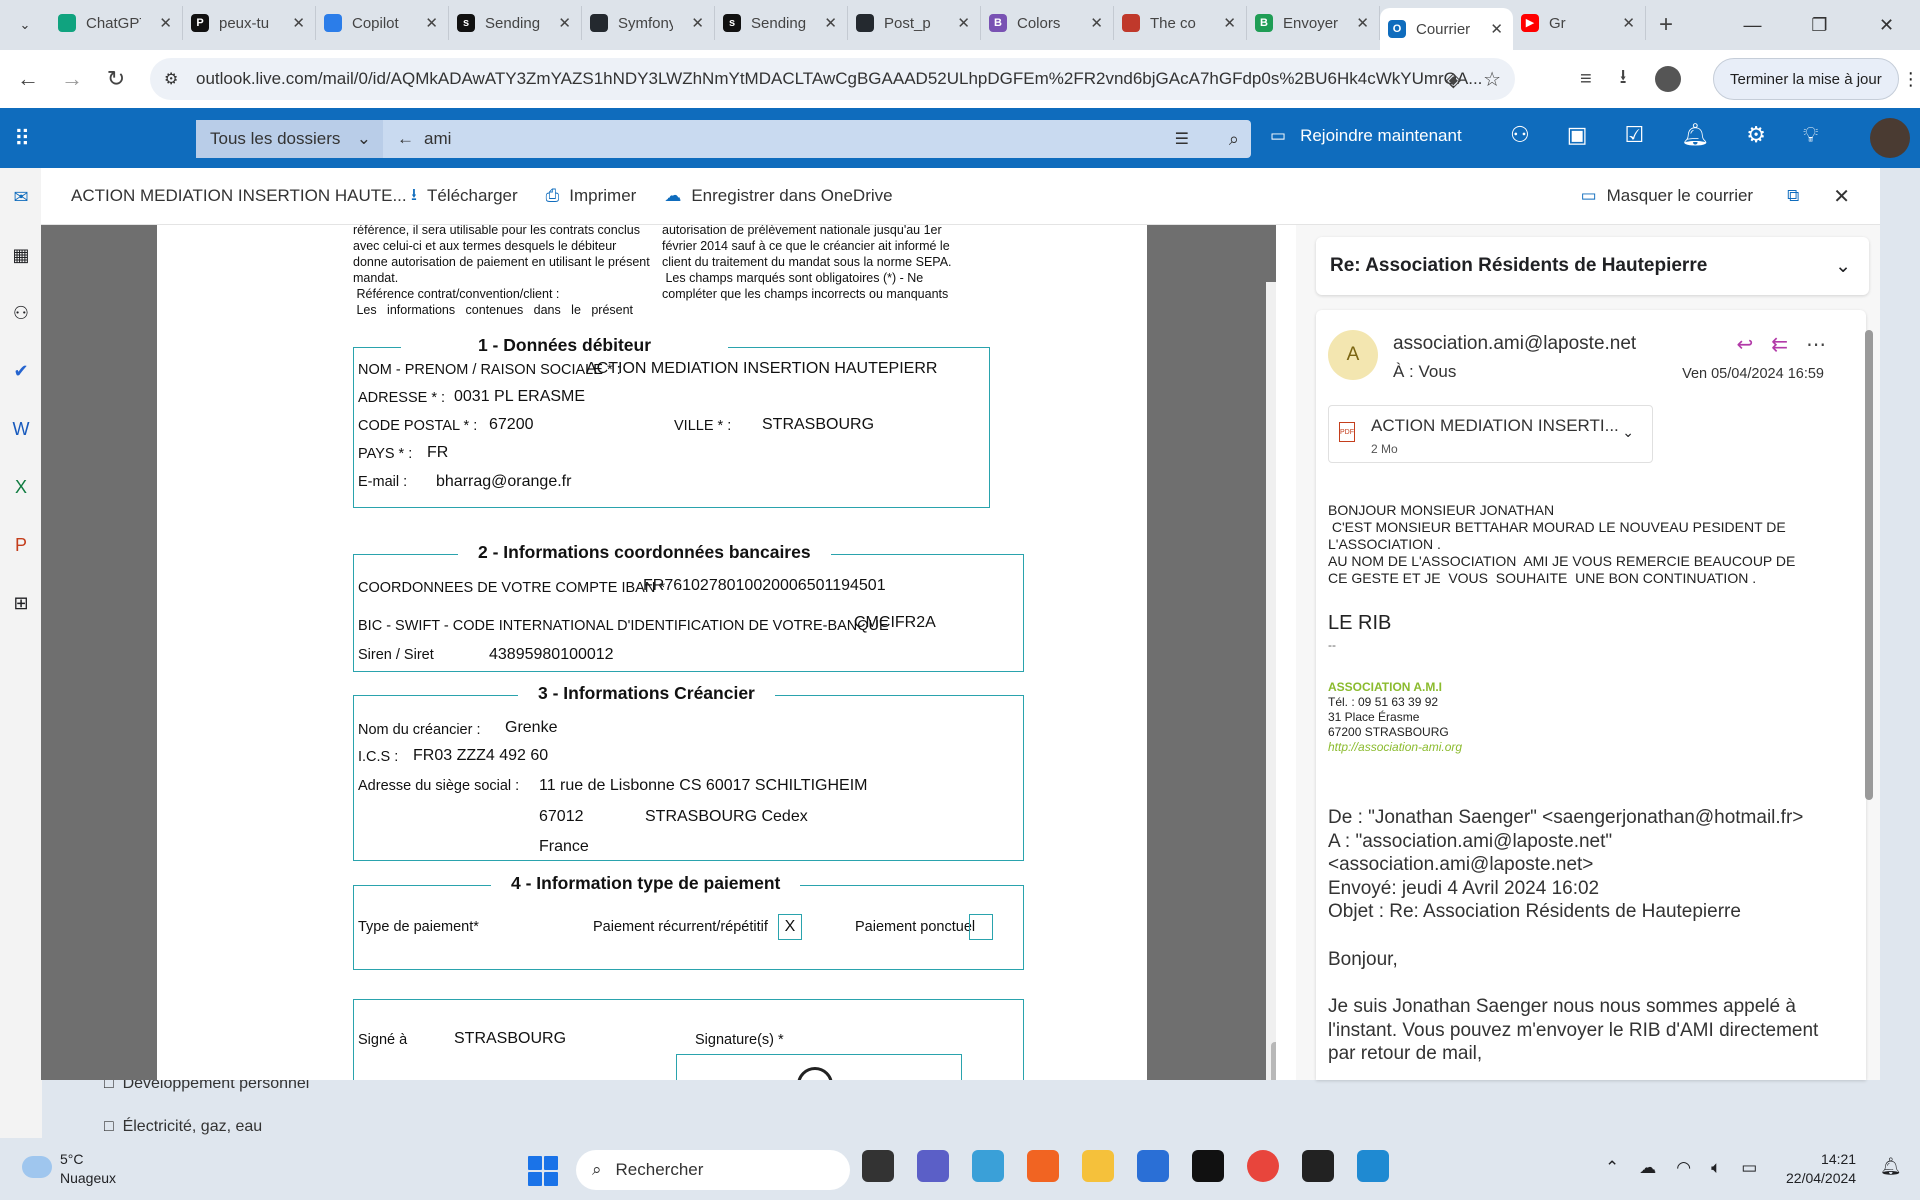 The image size is (1920, 1200). Describe the element at coordinates (1586, 79) in the screenshot. I see `media-control-icon: ≡` at that location.